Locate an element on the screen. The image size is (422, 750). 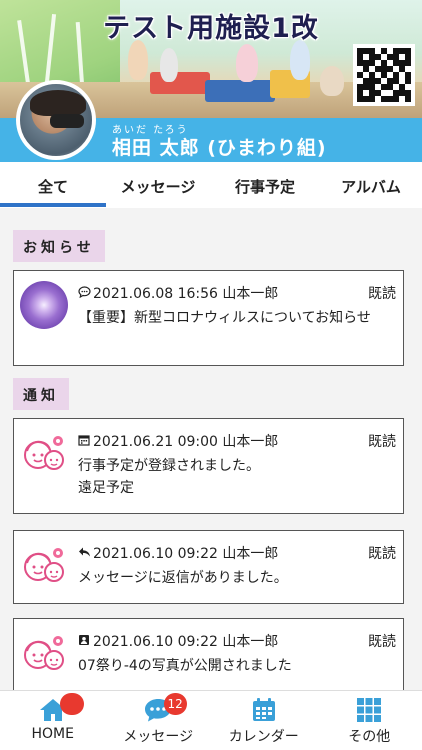
notification-body: メッセージに返信がありました。 is located at coordinates (239, 578).